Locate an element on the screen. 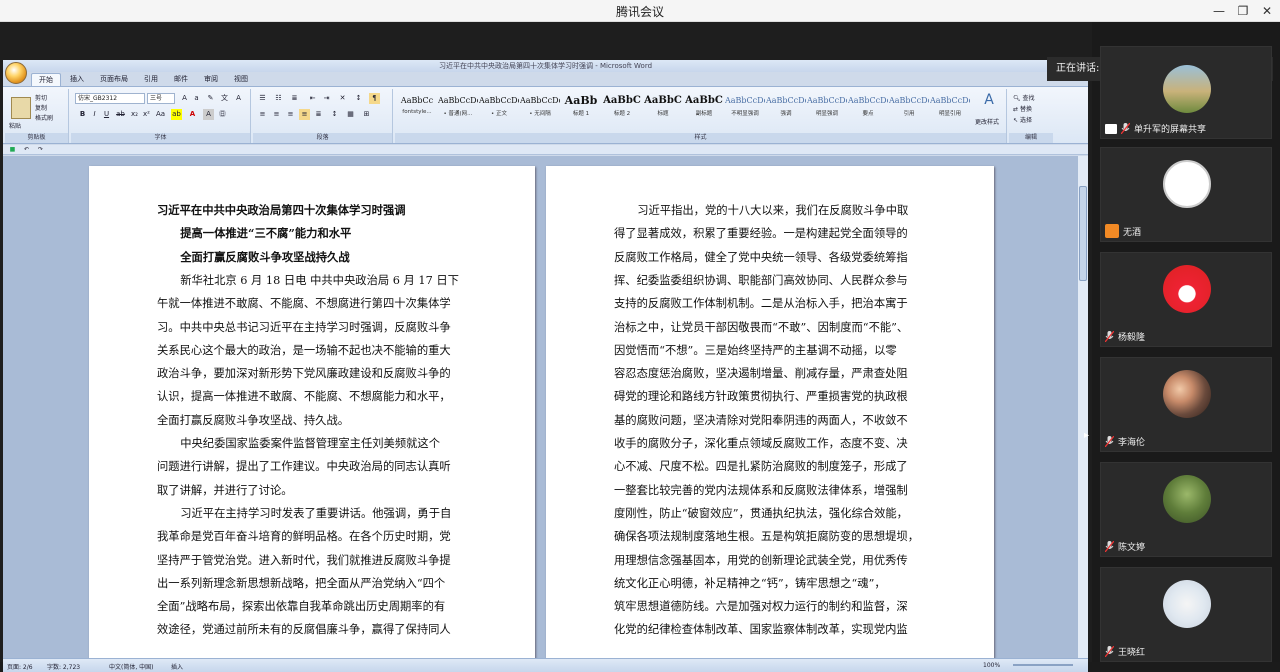  close-icon: ✕ is located at coordinates (1267, 11).